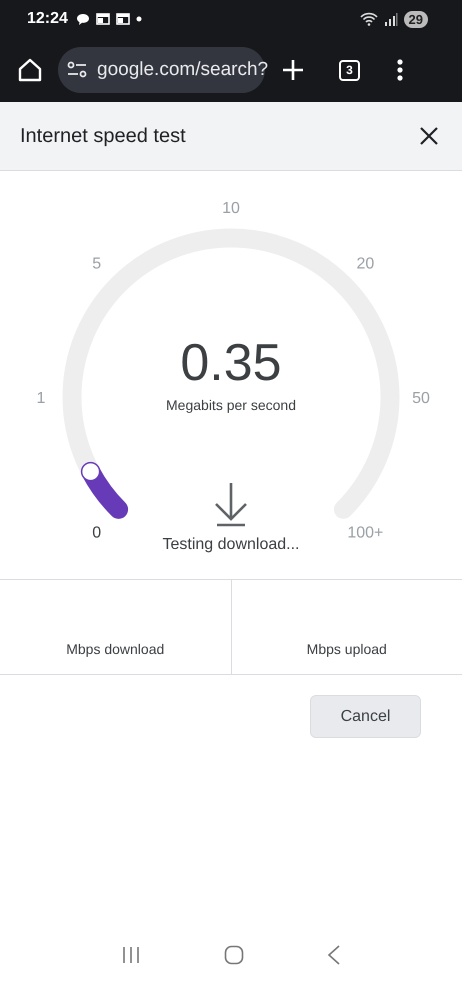 This screenshot has width=462, height=1000. What do you see at coordinates (139, 19) in the screenshot?
I see `dot-icon` at bounding box center [139, 19].